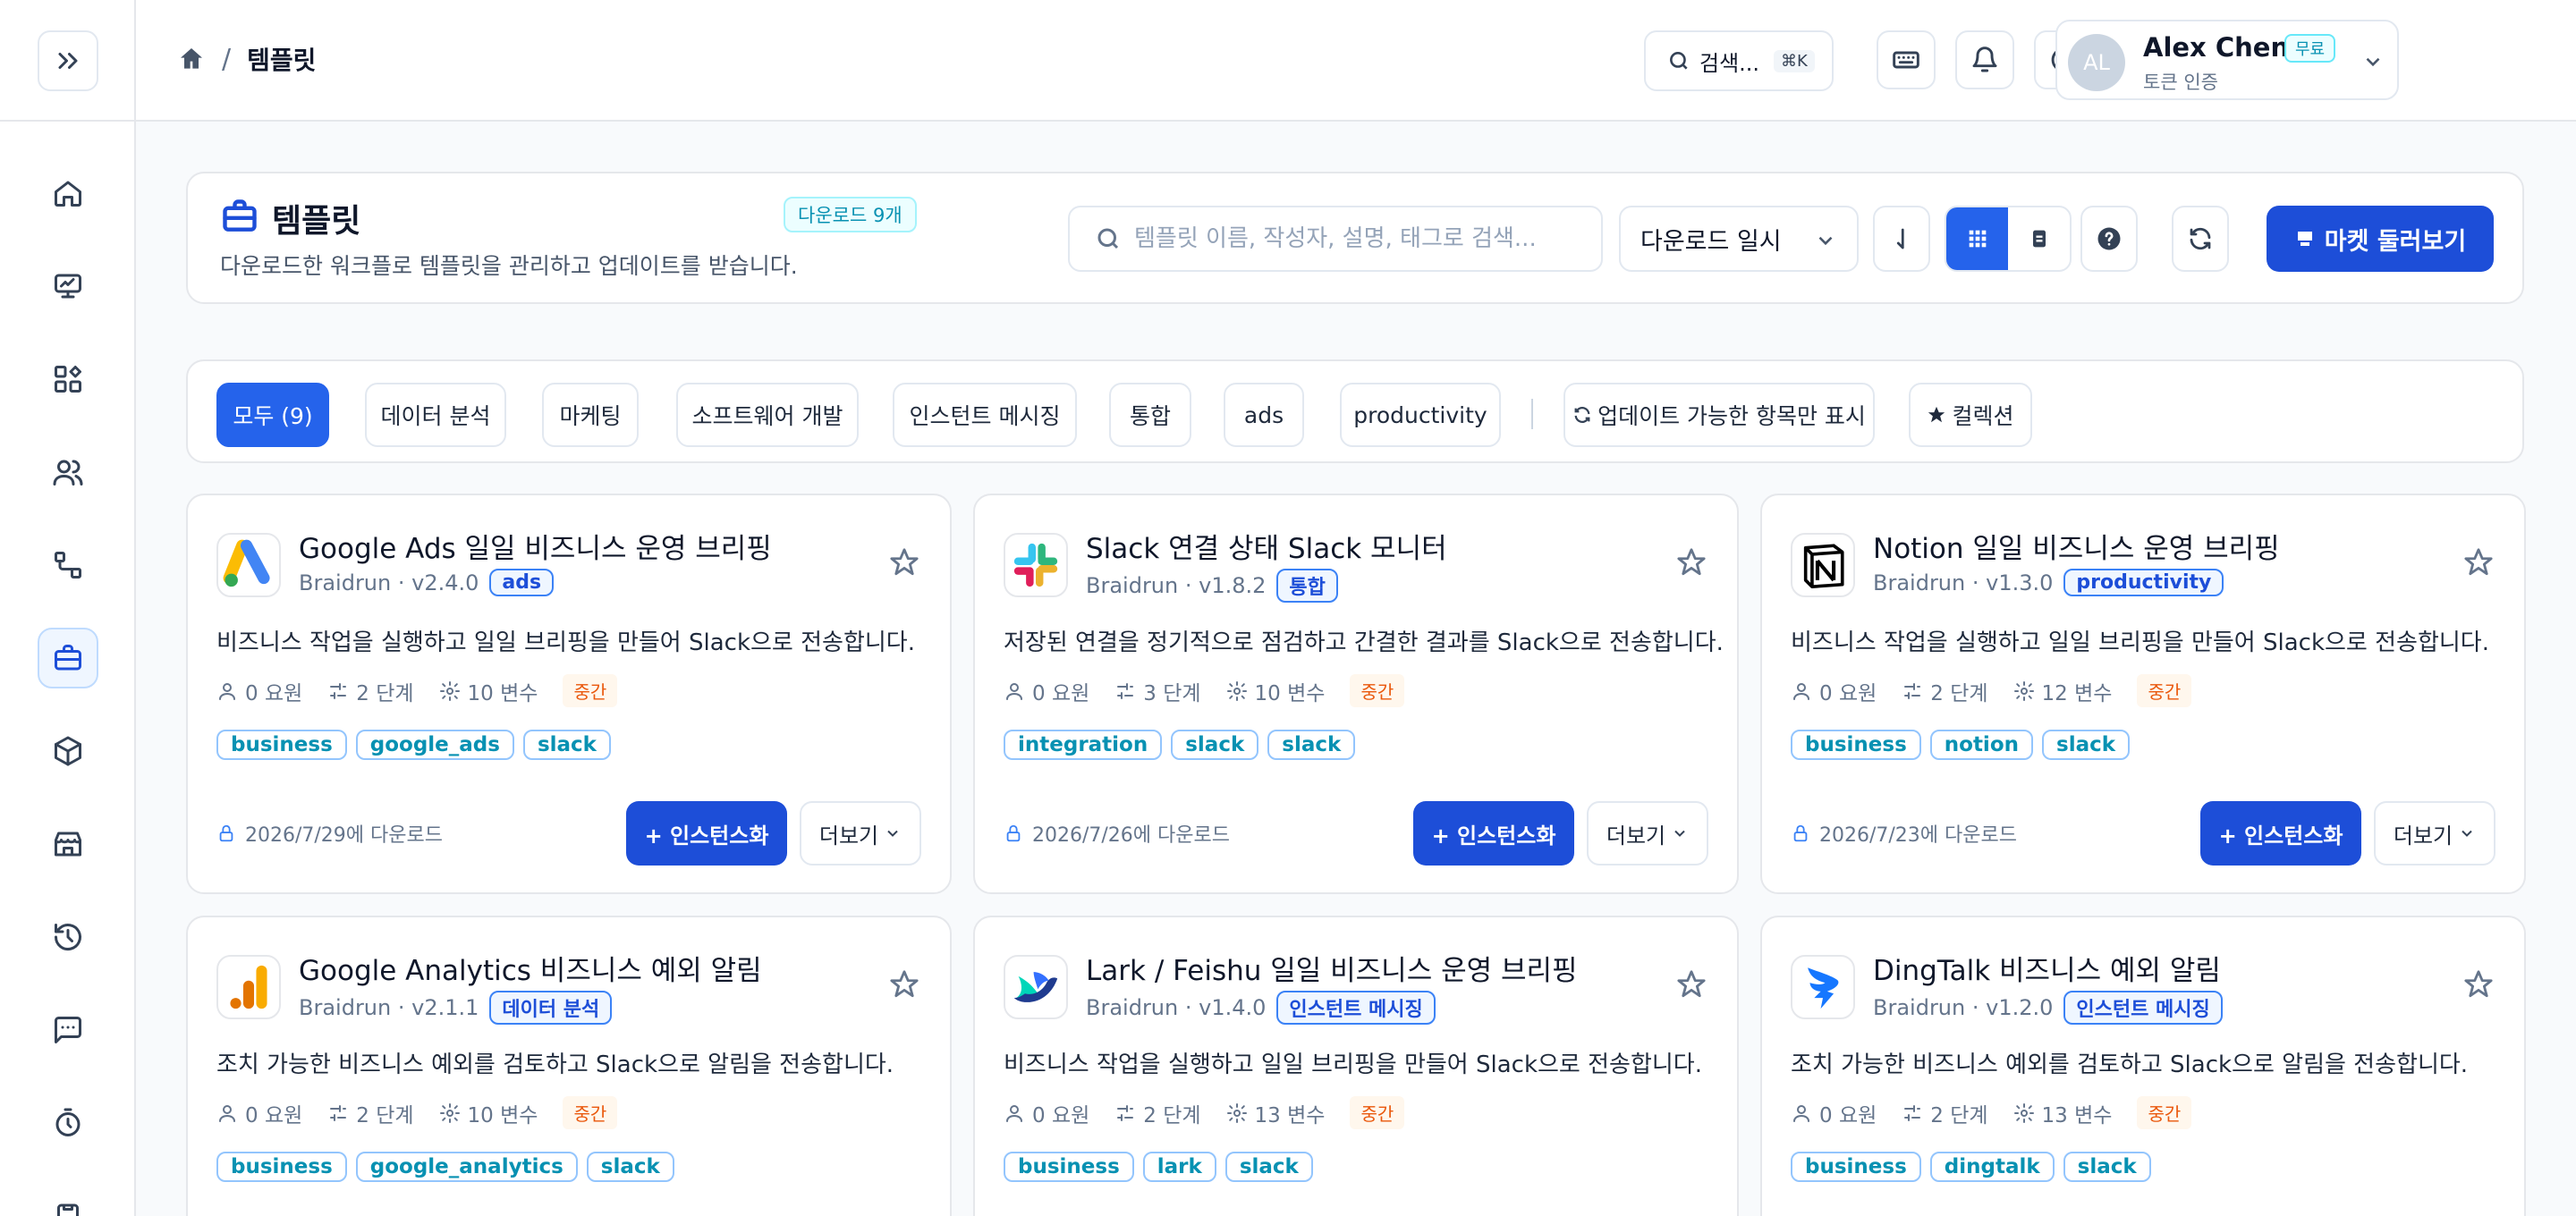 Image resolution: width=2576 pixels, height=1216 pixels. Describe the element at coordinates (434, 745) in the screenshot. I see `tag: google_ads` at that location.